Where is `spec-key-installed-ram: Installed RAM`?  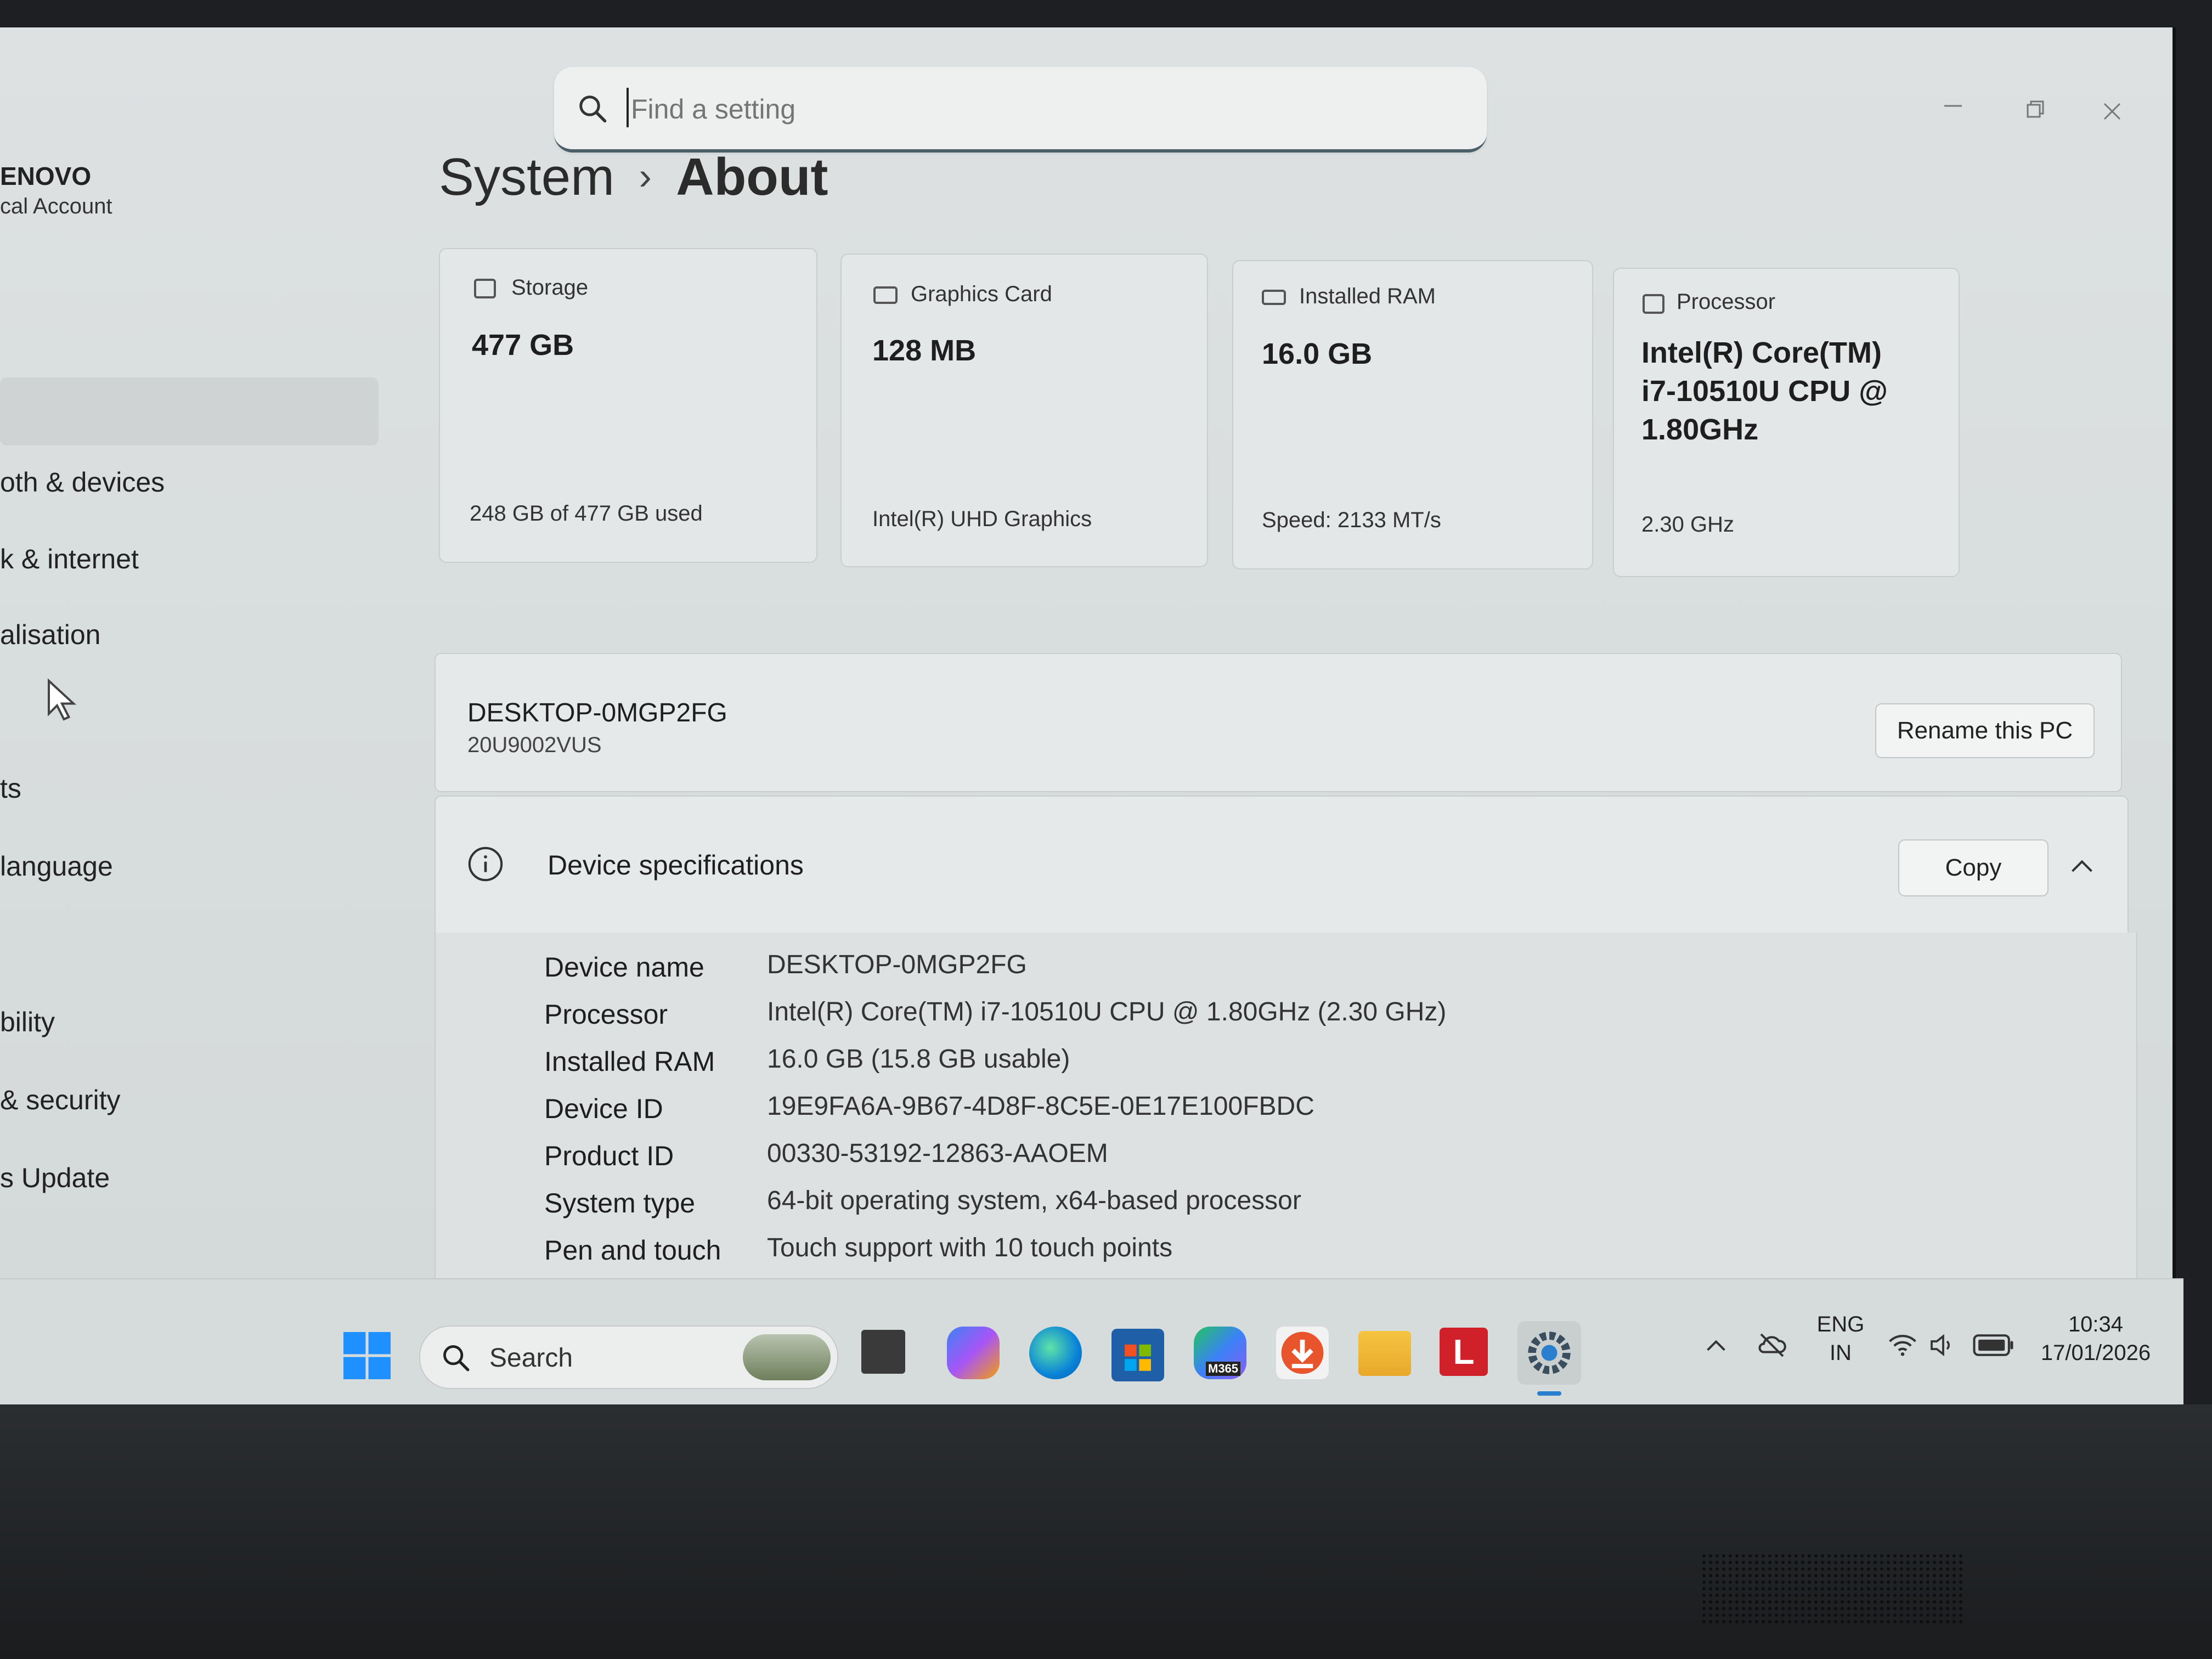 spec-key-installed-ram: Installed RAM is located at coordinates (629, 1061).